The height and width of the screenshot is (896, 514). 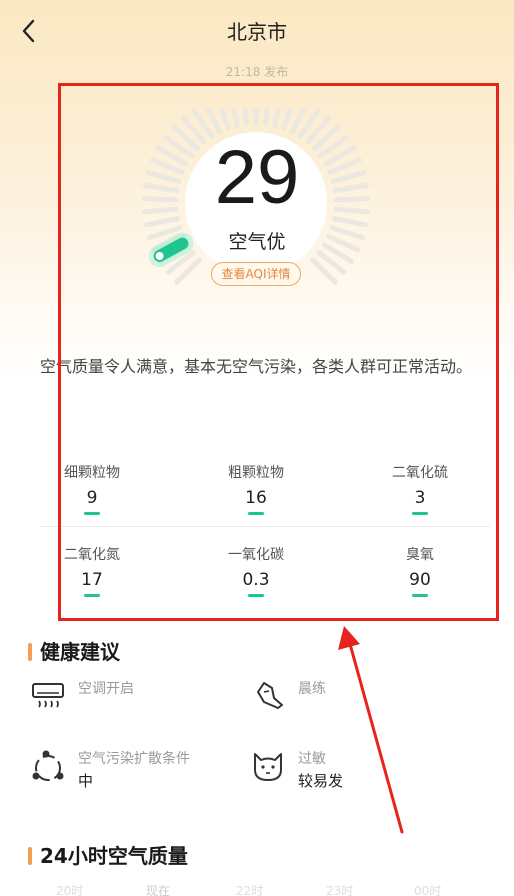 What do you see at coordinates (86, 781) in the screenshot?
I see `tip-value: 中` at bounding box center [86, 781].